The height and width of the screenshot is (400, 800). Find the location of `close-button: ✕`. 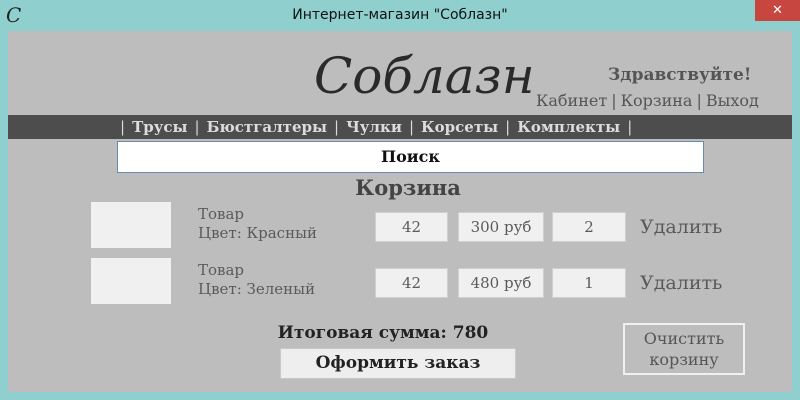

close-button: ✕ is located at coordinates (777, 10).